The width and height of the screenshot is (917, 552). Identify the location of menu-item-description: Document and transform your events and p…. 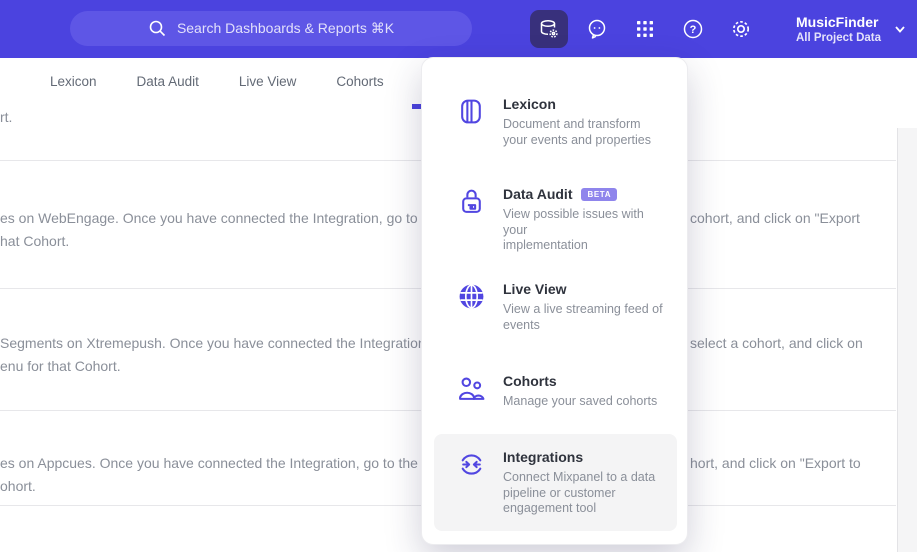
(577, 132).